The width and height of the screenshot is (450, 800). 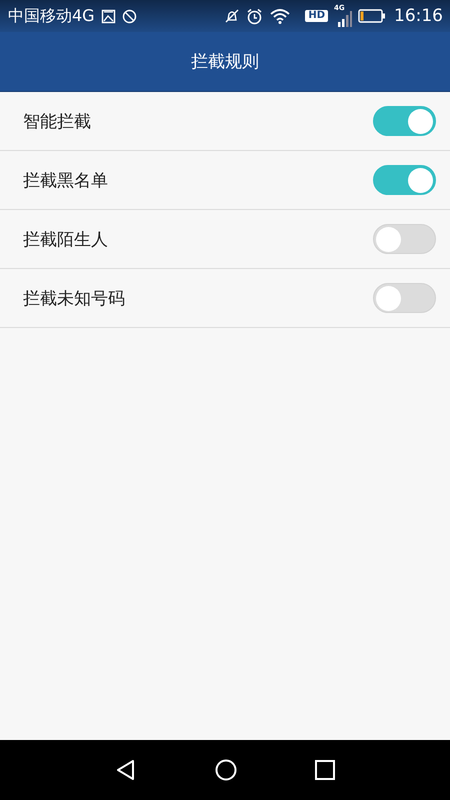 What do you see at coordinates (345, 19) in the screenshot?
I see `signal-icon` at bounding box center [345, 19].